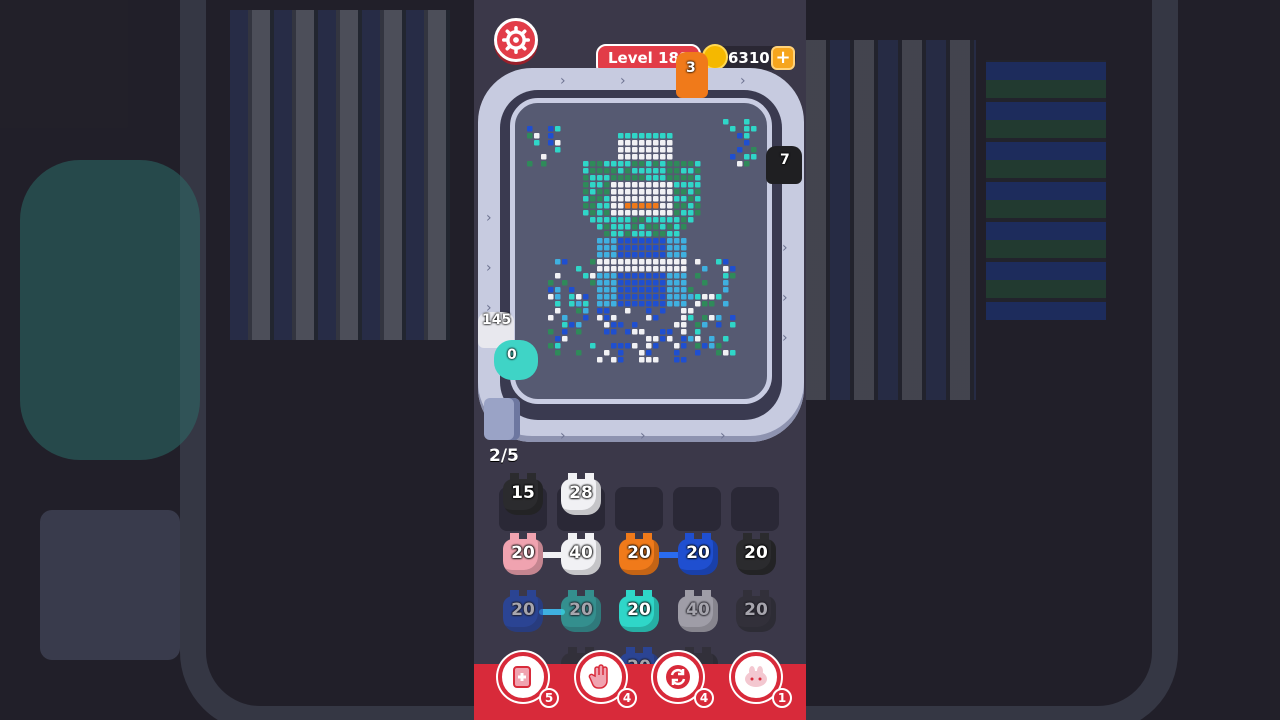  I want to click on powerup-count: 4, so click(627, 698).